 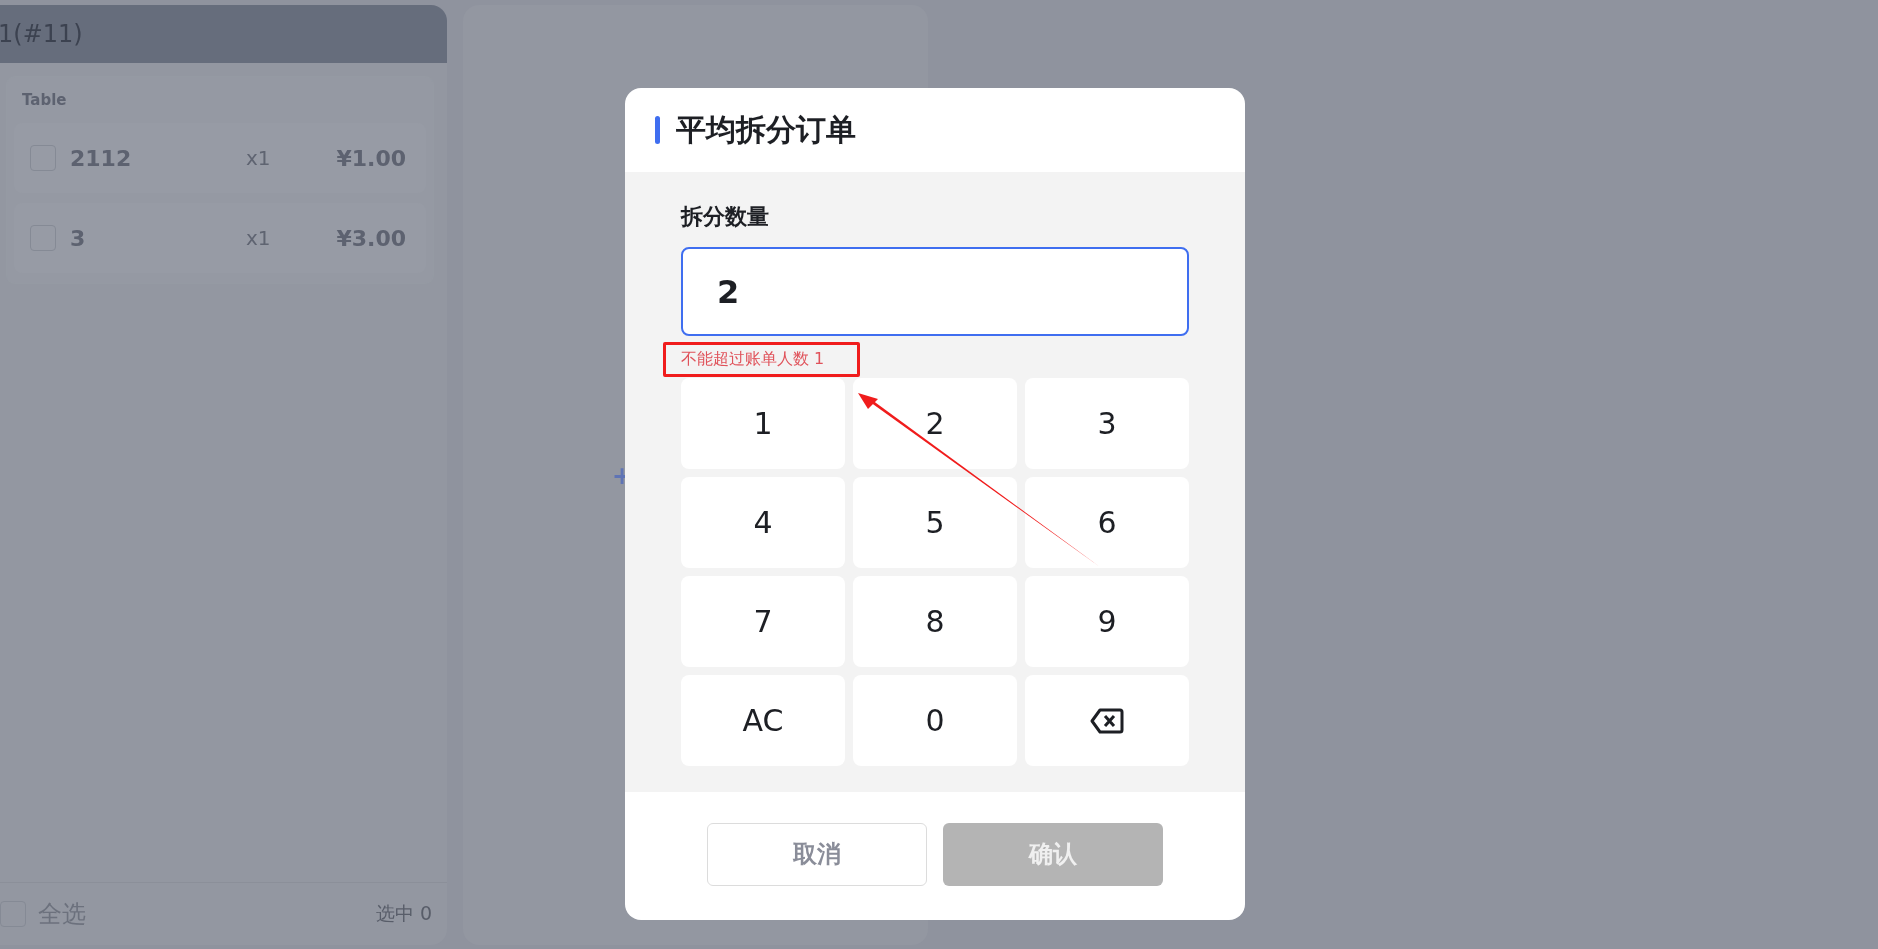 What do you see at coordinates (935, 291) in the screenshot?
I see `split-count-field: 2` at bounding box center [935, 291].